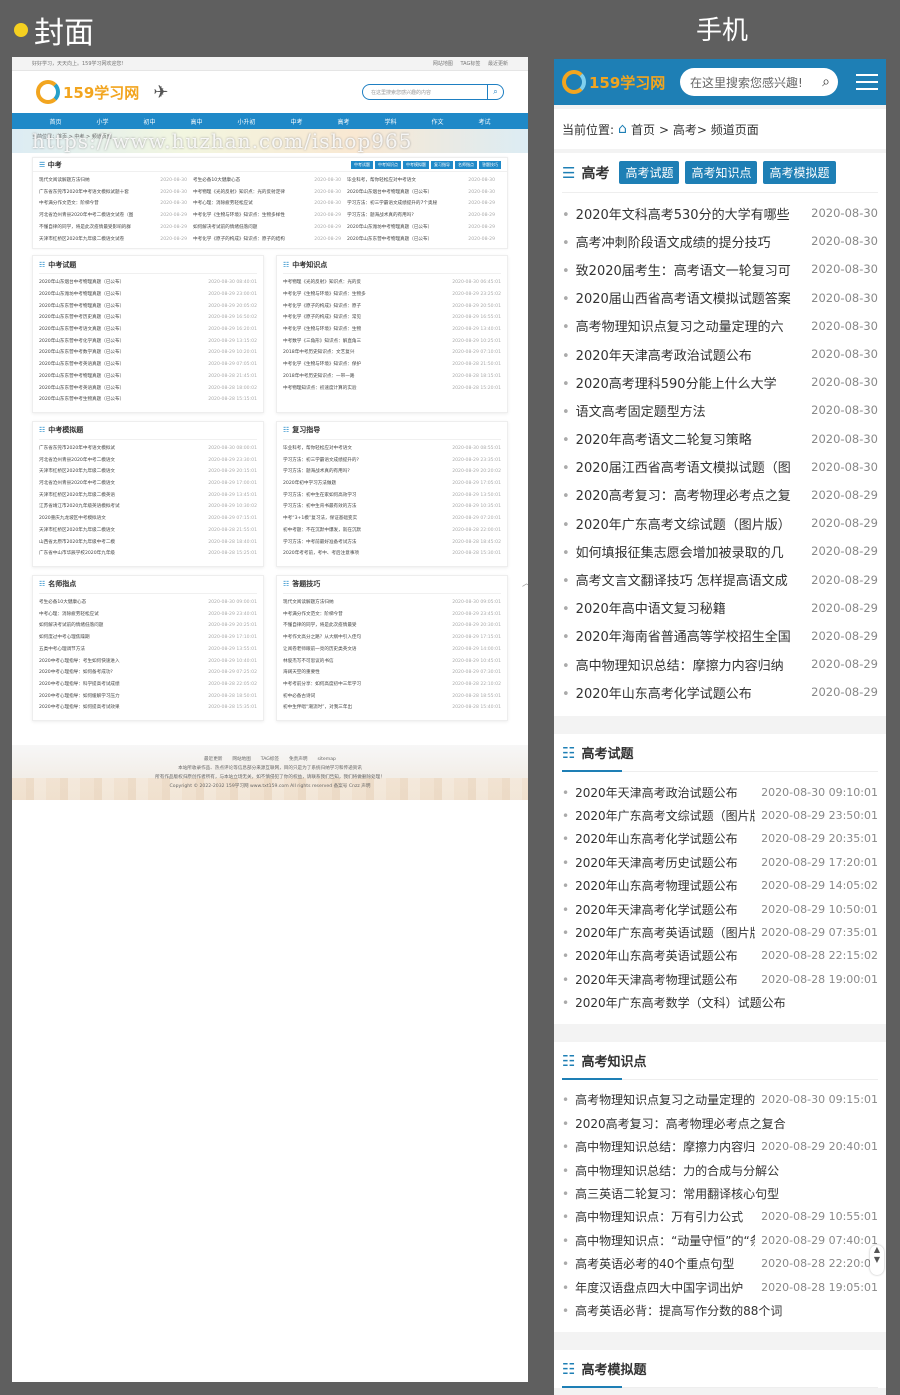 Image resolution: width=900 pixels, height=1395 pixels. What do you see at coordinates (495, 92) in the screenshot?
I see `search-icon: ⌕` at bounding box center [495, 92].